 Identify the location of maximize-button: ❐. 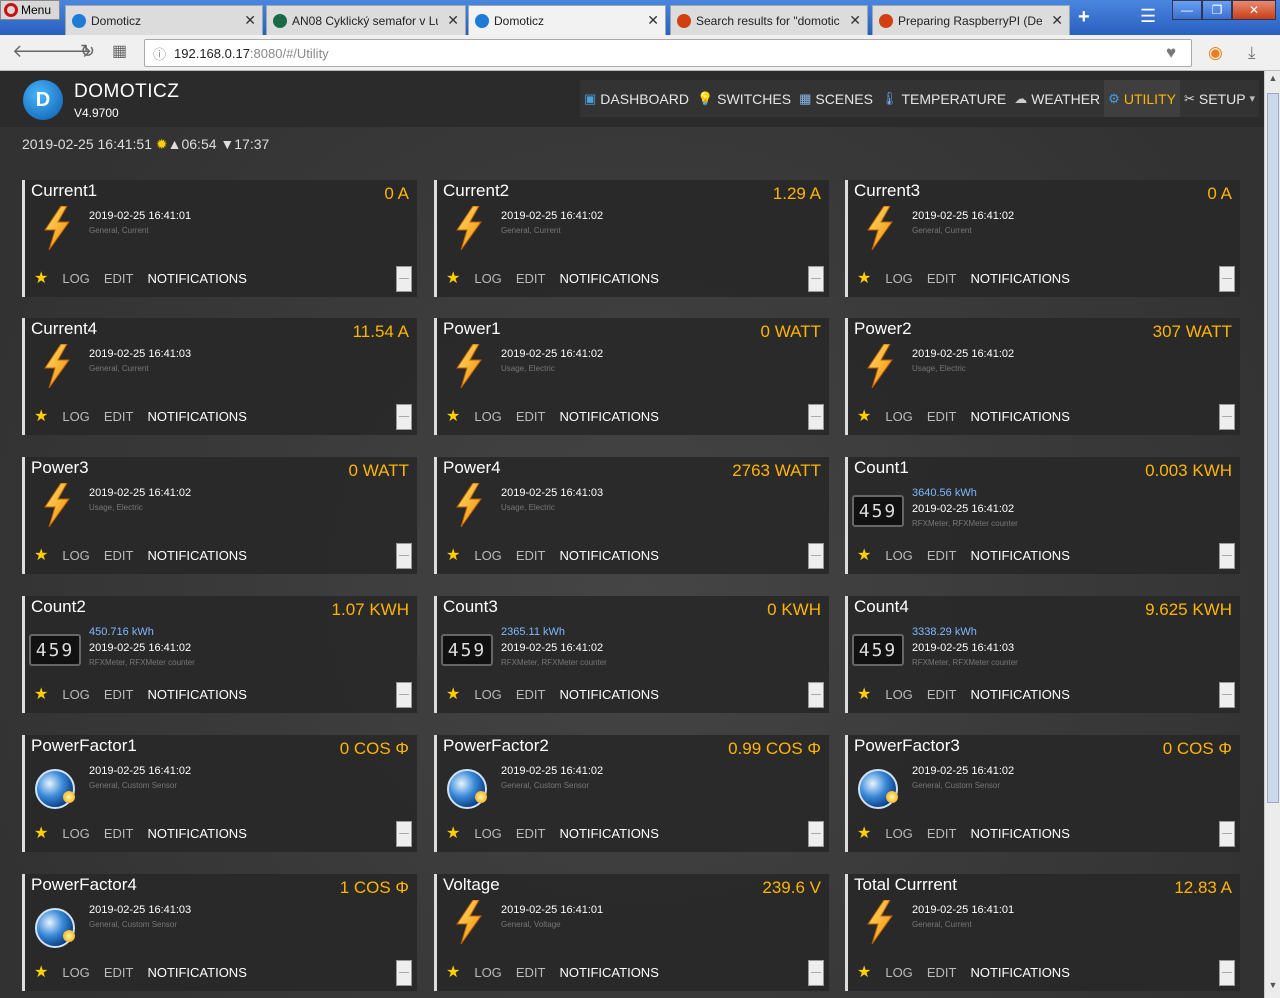
(1217, 10).